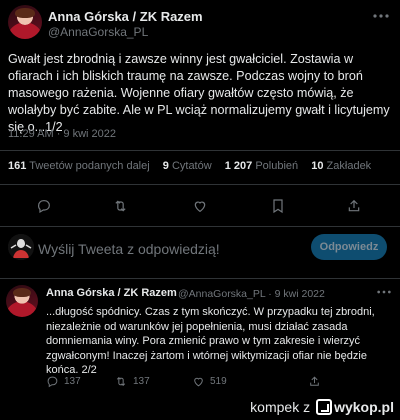 Image resolution: width=400 pixels, height=420 pixels. I want to click on reply-author-avatar, so click(22, 301).